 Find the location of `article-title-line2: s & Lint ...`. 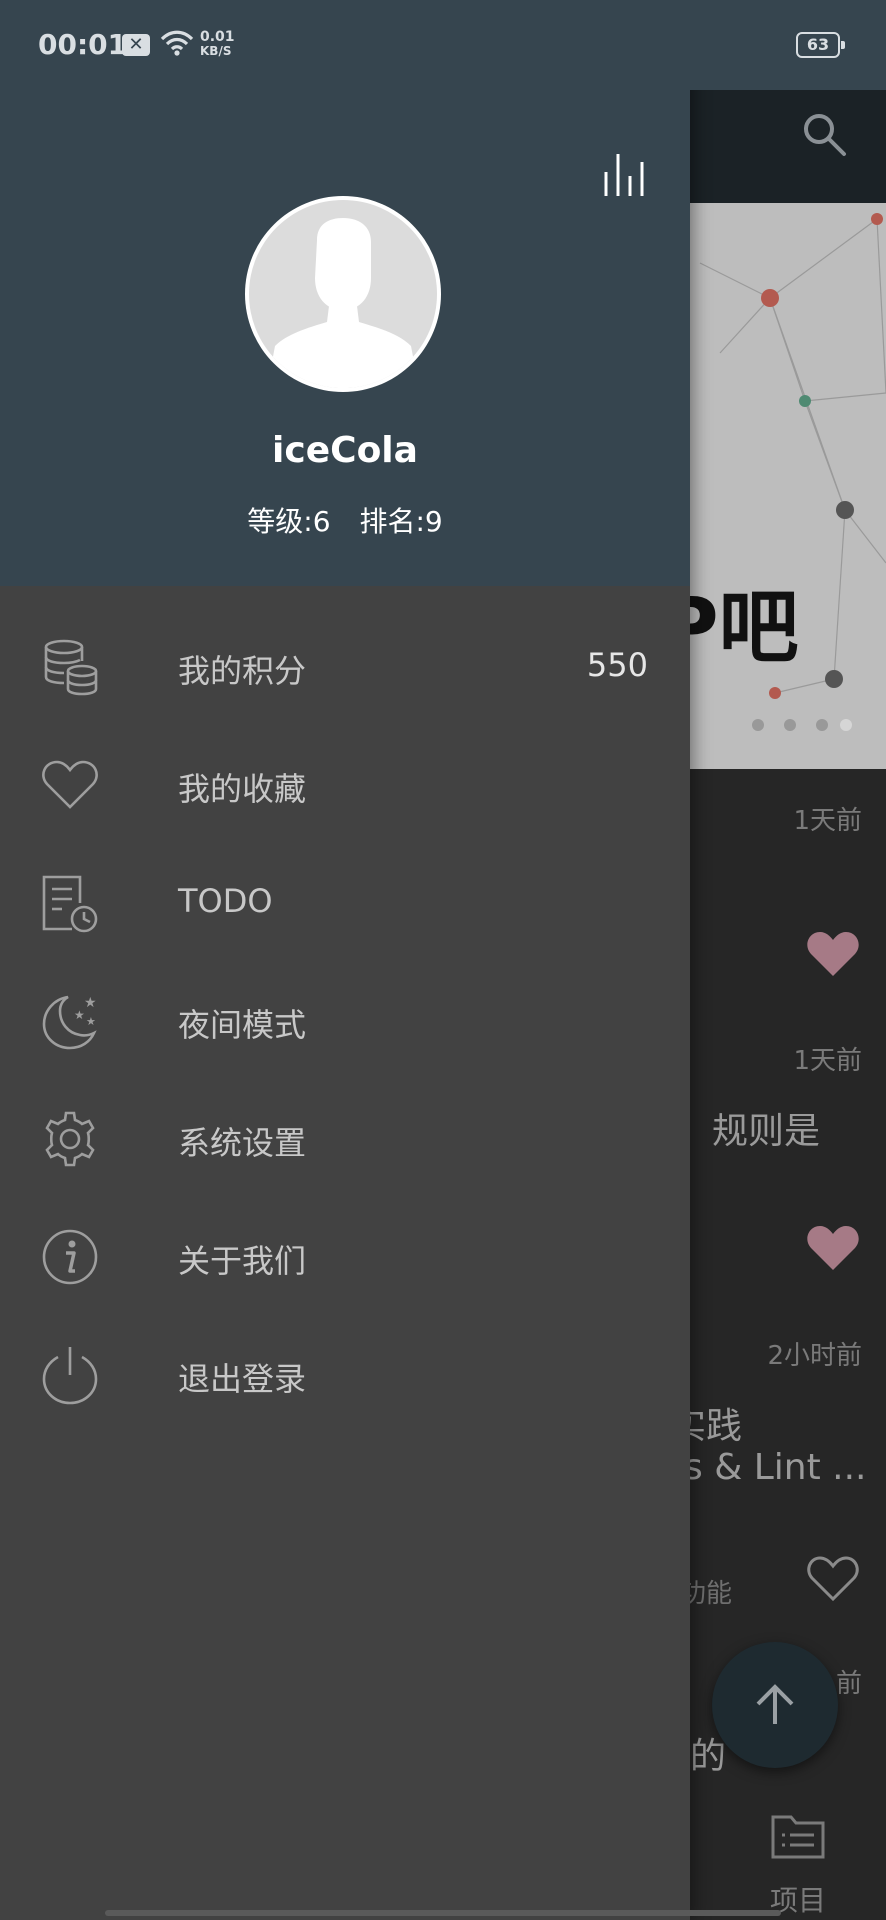

article-title-line2: s & Lint ... is located at coordinates (775, 1467).